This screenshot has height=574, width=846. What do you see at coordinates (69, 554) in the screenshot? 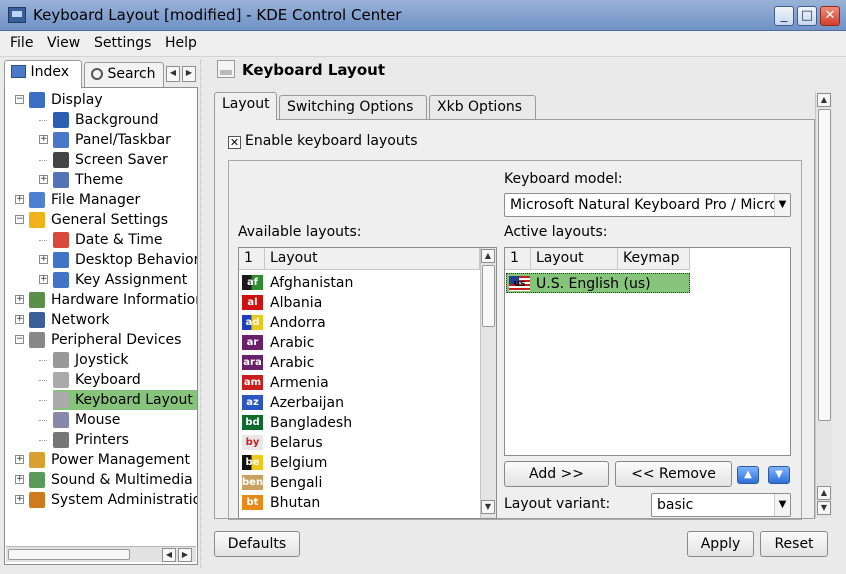
I see `tree-scroll-thumb` at bounding box center [69, 554].